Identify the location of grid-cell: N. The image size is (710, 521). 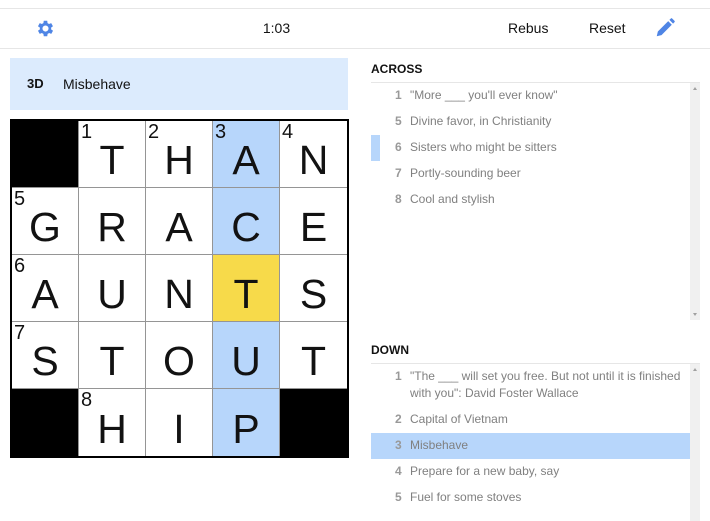
(179, 288).